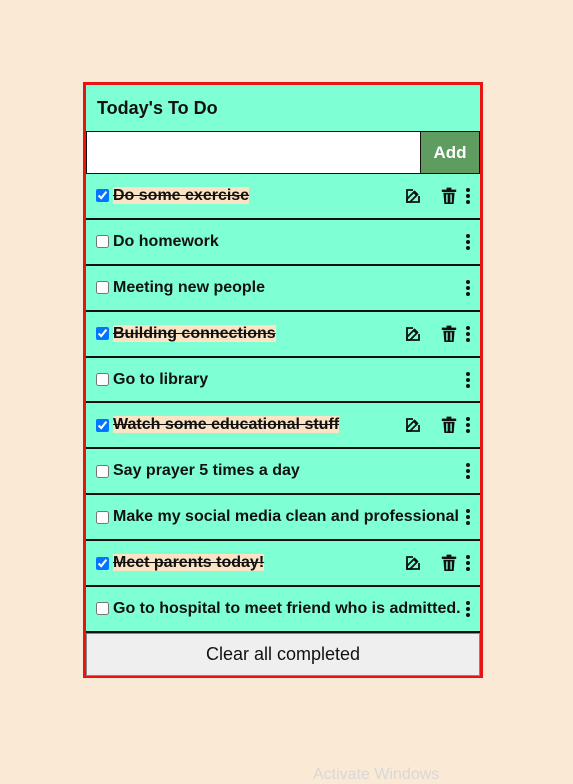 The image size is (573, 784). I want to click on app-title: Today's To Do, so click(157, 107).